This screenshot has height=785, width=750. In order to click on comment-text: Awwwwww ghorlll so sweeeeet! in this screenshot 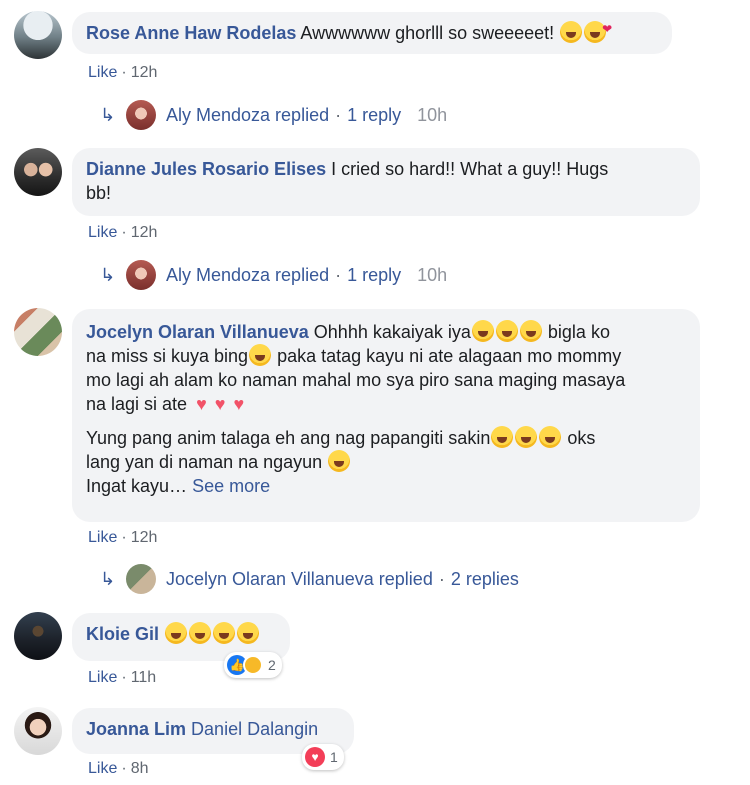, I will do `click(427, 33)`.